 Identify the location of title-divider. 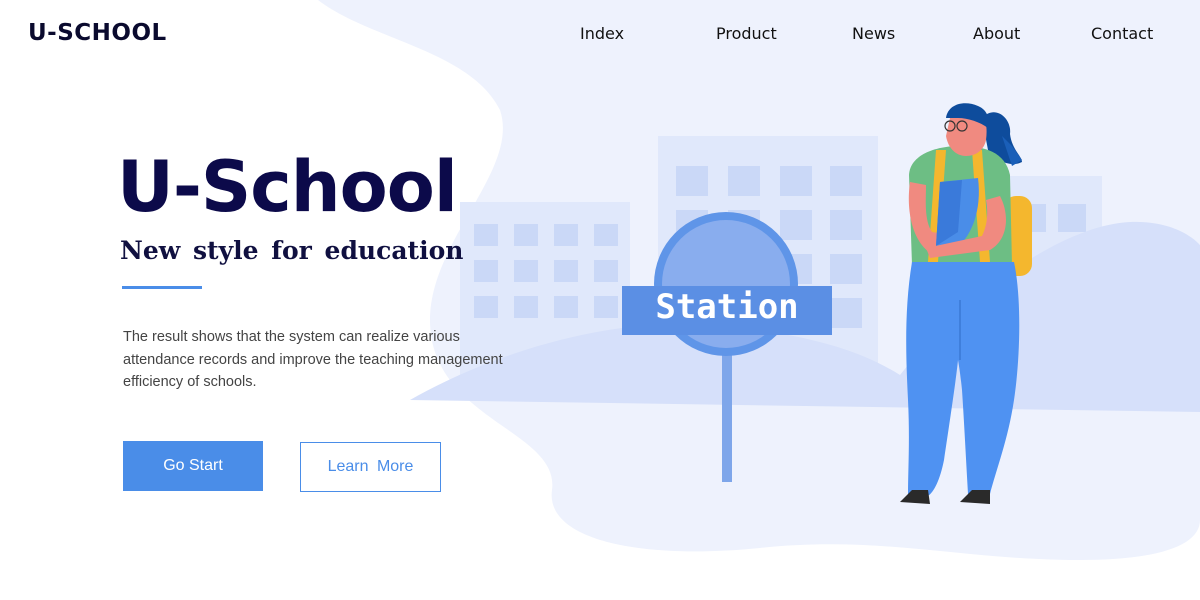
(162, 287).